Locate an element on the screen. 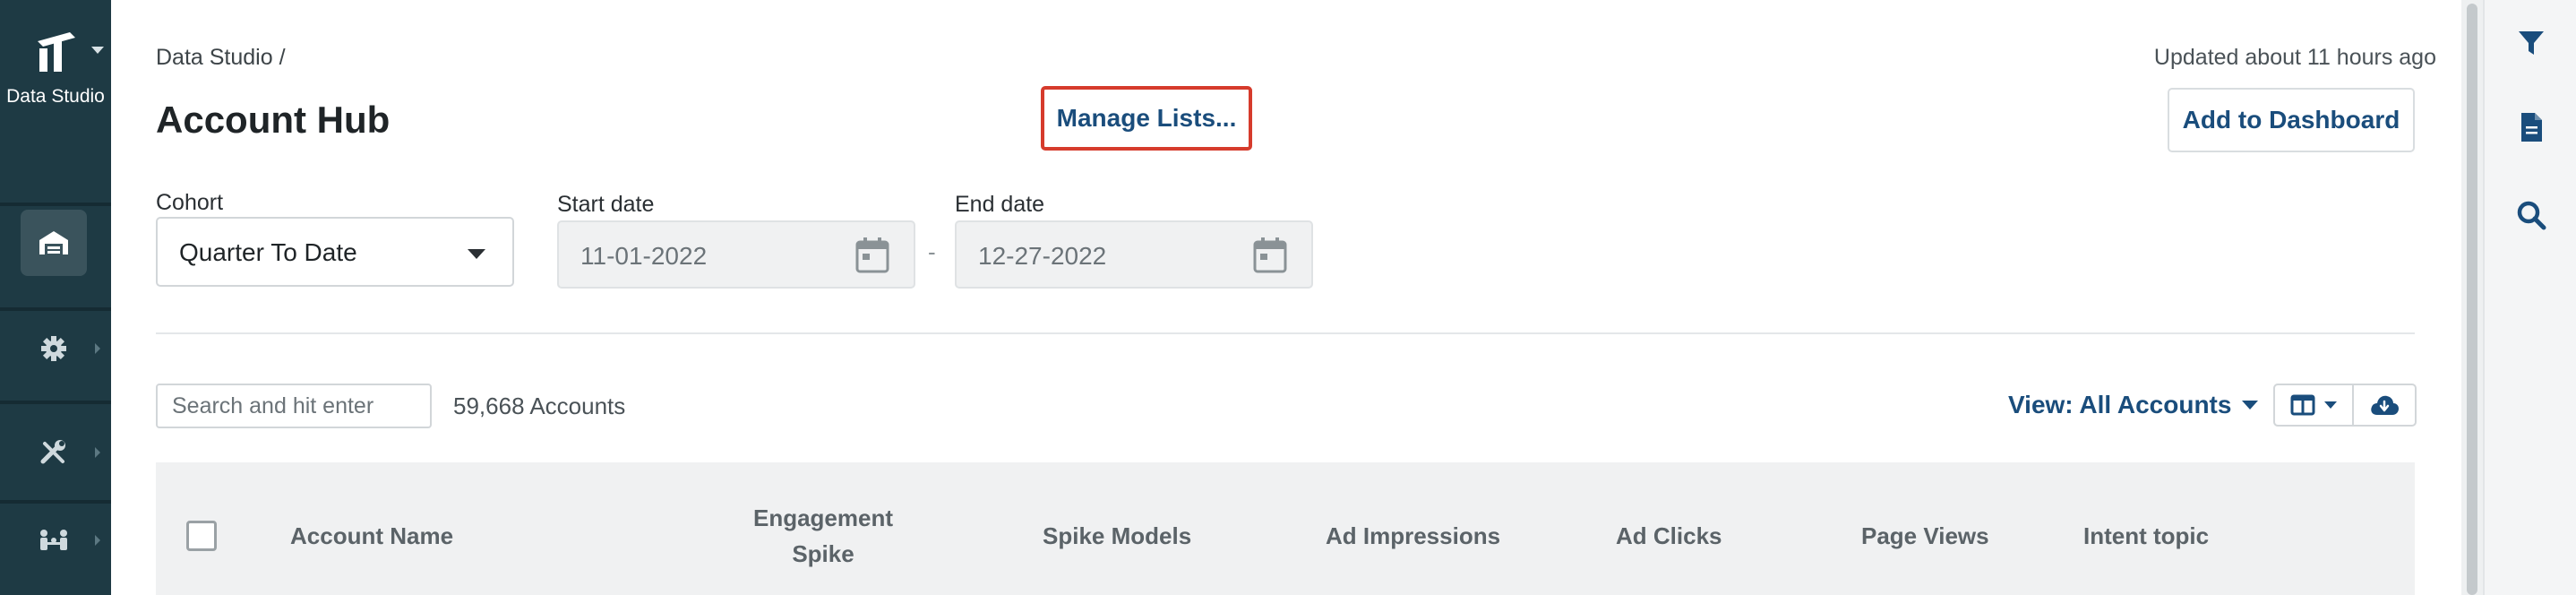 Image resolution: width=2576 pixels, height=595 pixels. account-count: 59,668 Accounts is located at coordinates (539, 406).